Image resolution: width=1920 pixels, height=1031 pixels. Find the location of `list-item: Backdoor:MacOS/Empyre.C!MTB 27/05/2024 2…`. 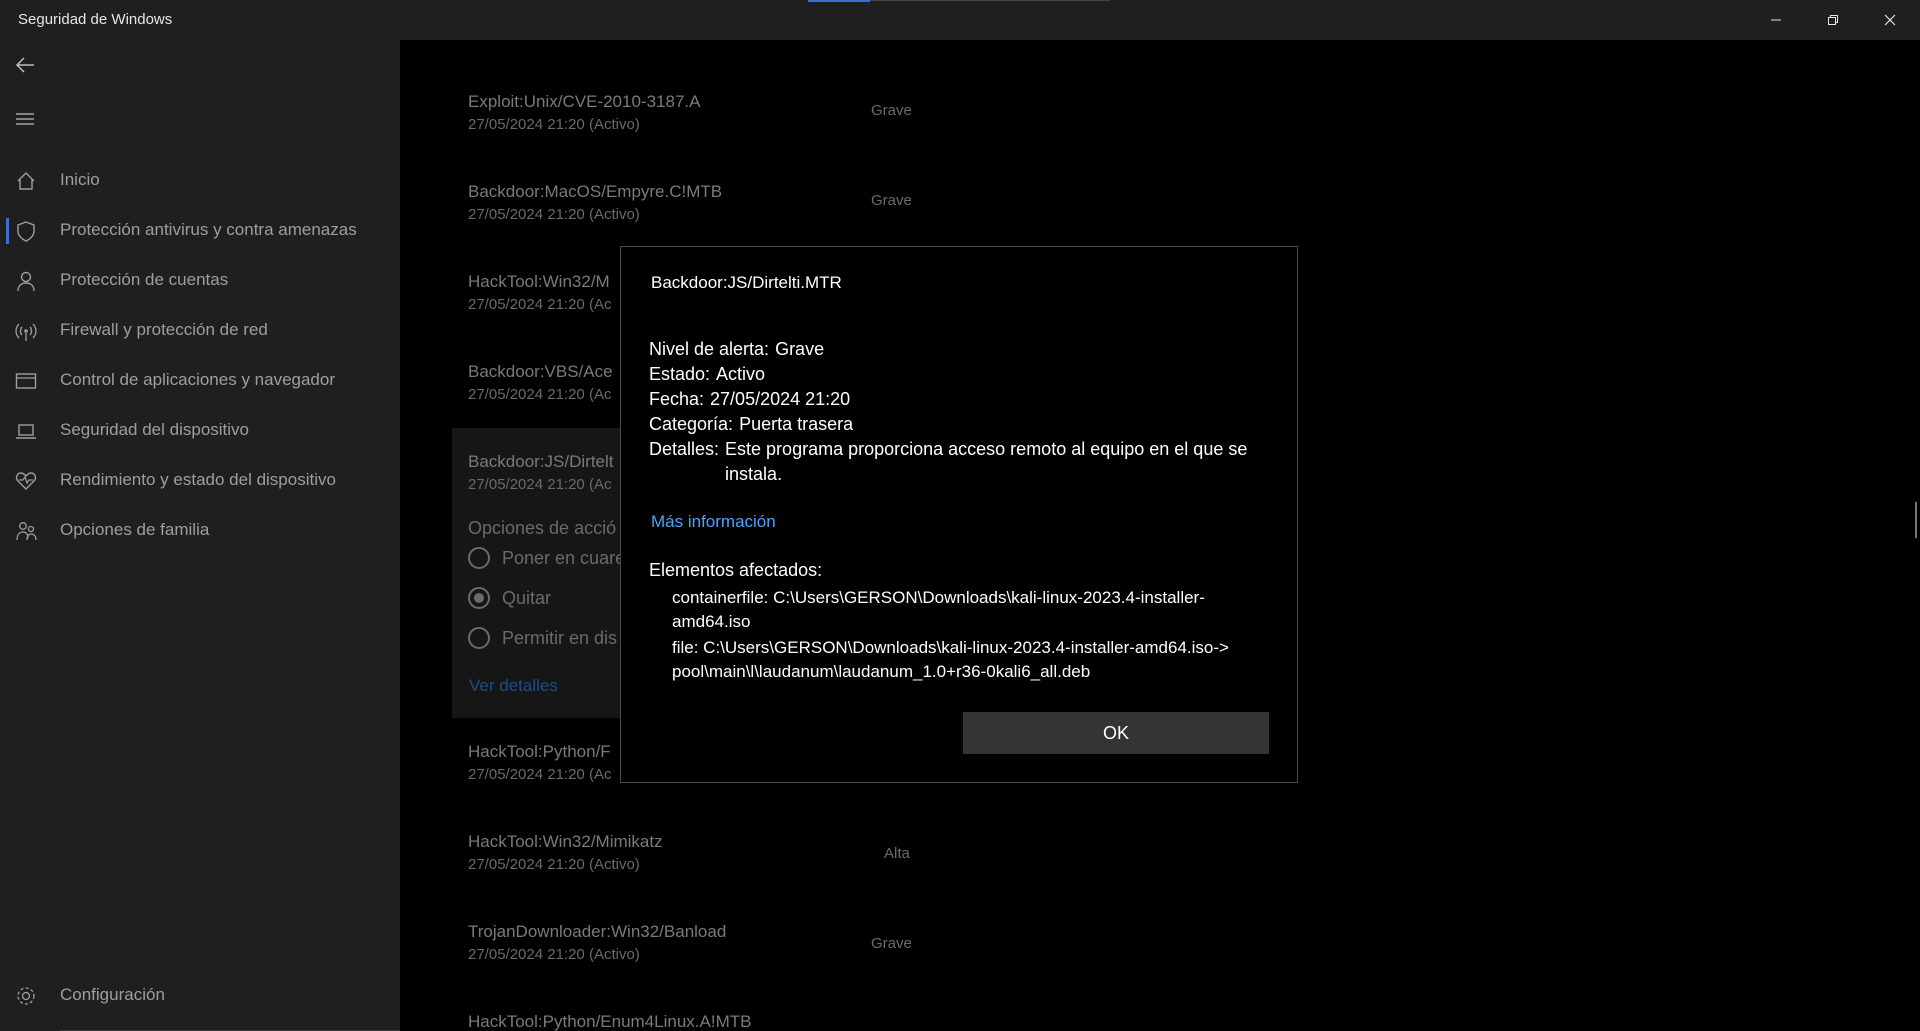

list-item: Backdoor:MacOS/Empyre.C!MTB 27/05/2024 2… is located at coordinates (595, 202).